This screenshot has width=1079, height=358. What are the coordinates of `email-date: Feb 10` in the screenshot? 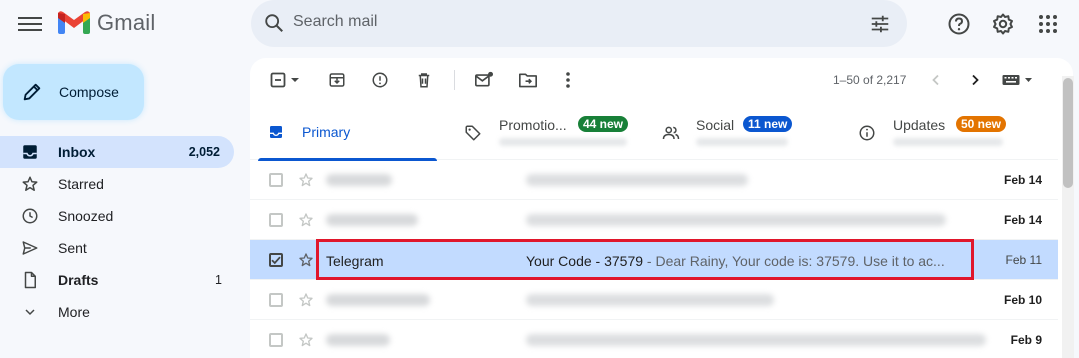 It's located at (1022, 300).